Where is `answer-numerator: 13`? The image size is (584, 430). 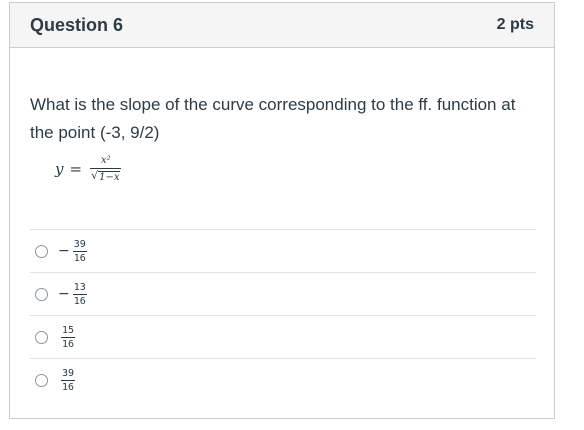
answer-numerator: 13 is located at coordinates (79, 287).